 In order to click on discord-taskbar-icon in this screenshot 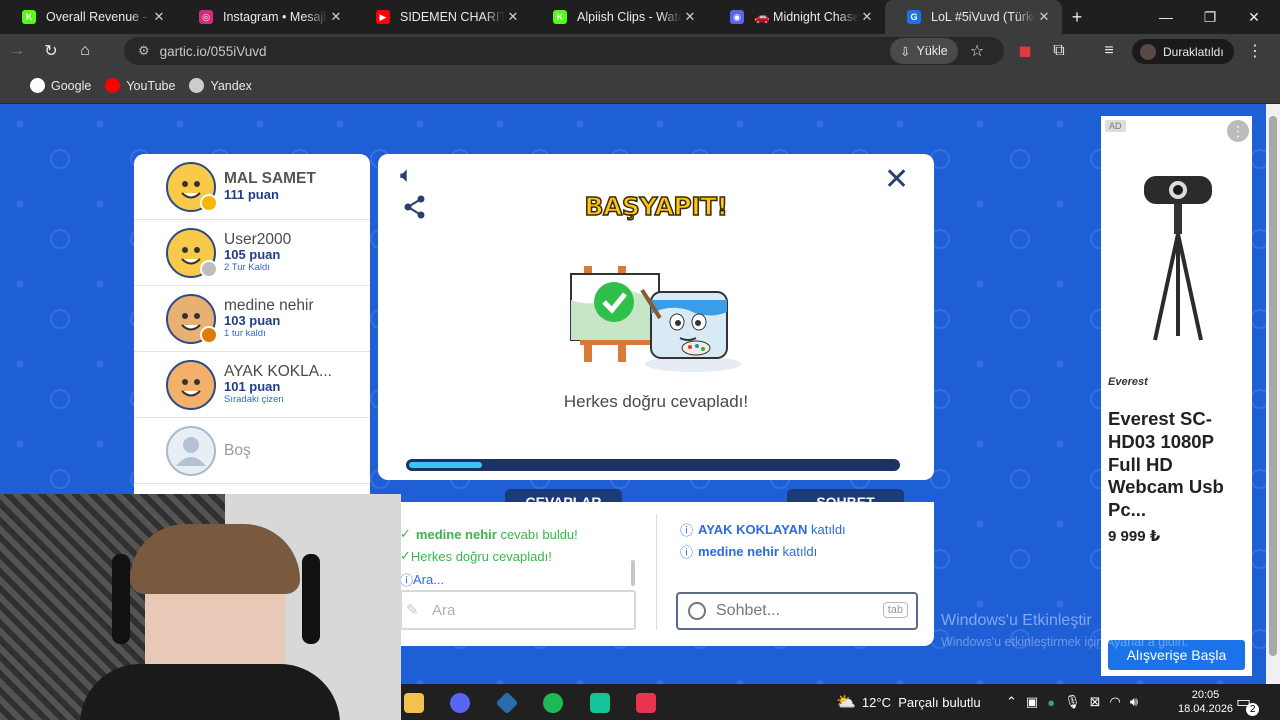, I will do `click(460, 703)`.